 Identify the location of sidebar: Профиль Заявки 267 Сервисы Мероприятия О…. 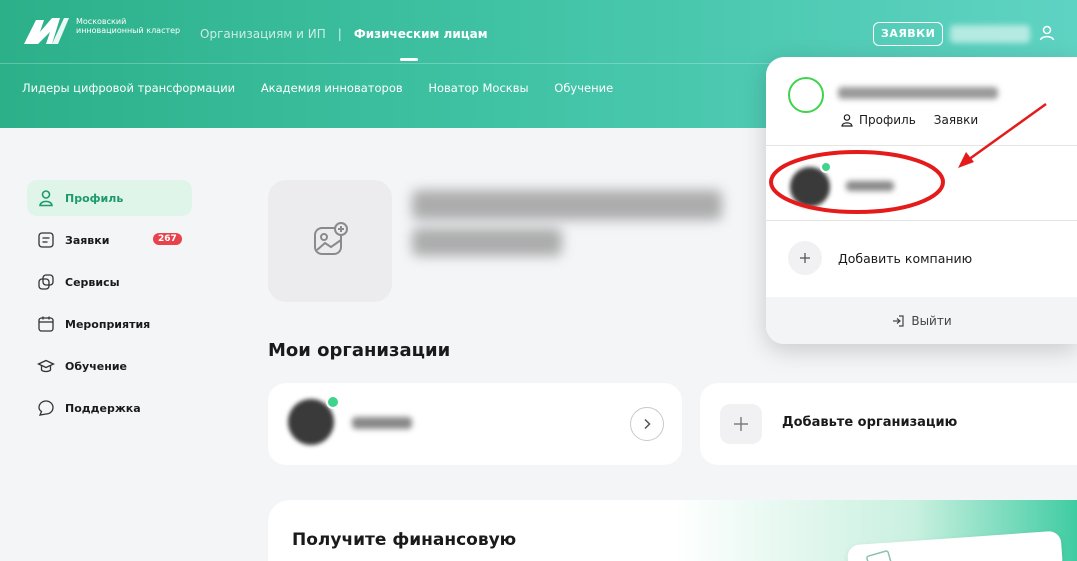
(109, 306).